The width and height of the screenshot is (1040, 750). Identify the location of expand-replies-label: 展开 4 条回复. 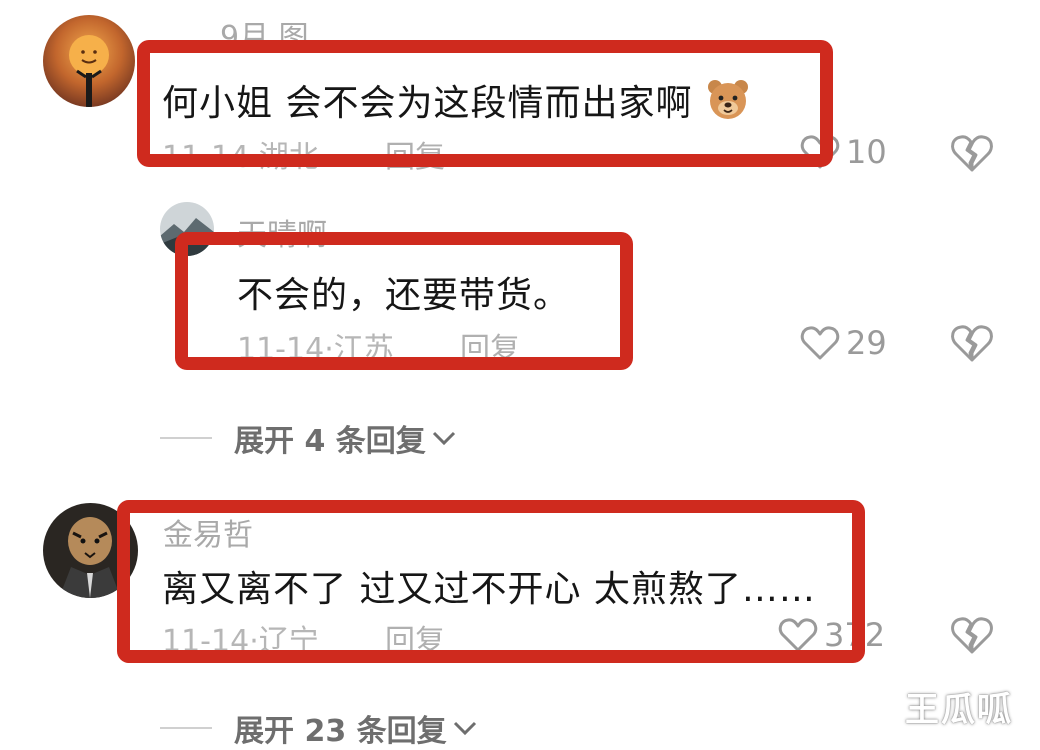
(330, 441).